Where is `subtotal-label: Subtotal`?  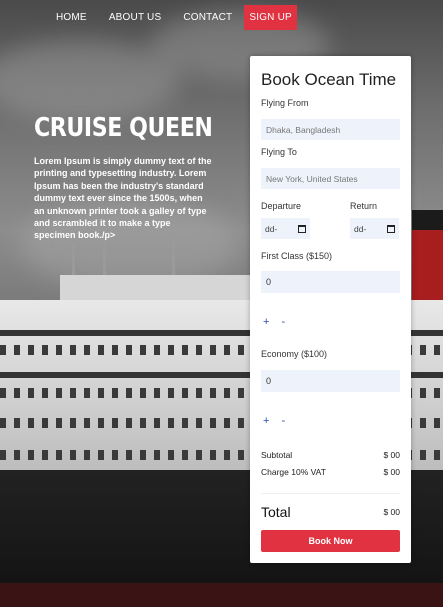 subtotal-label: Subtotal is located at coordinates (277, 455).